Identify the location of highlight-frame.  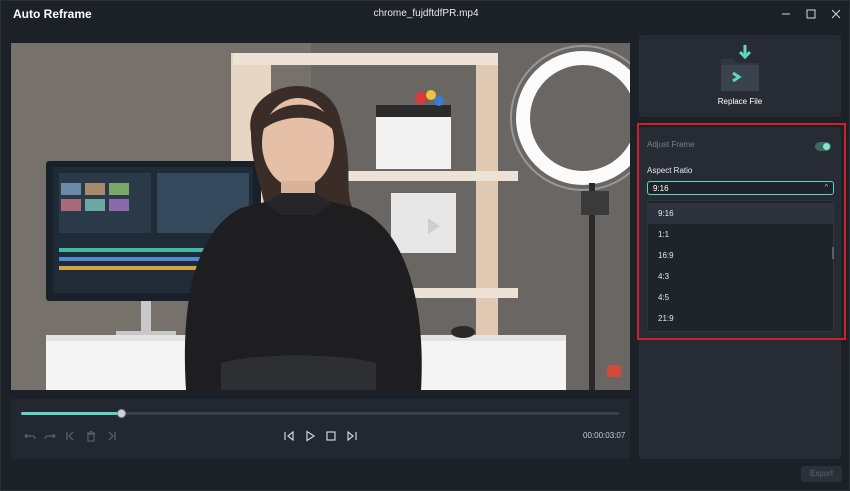
(741, 231).